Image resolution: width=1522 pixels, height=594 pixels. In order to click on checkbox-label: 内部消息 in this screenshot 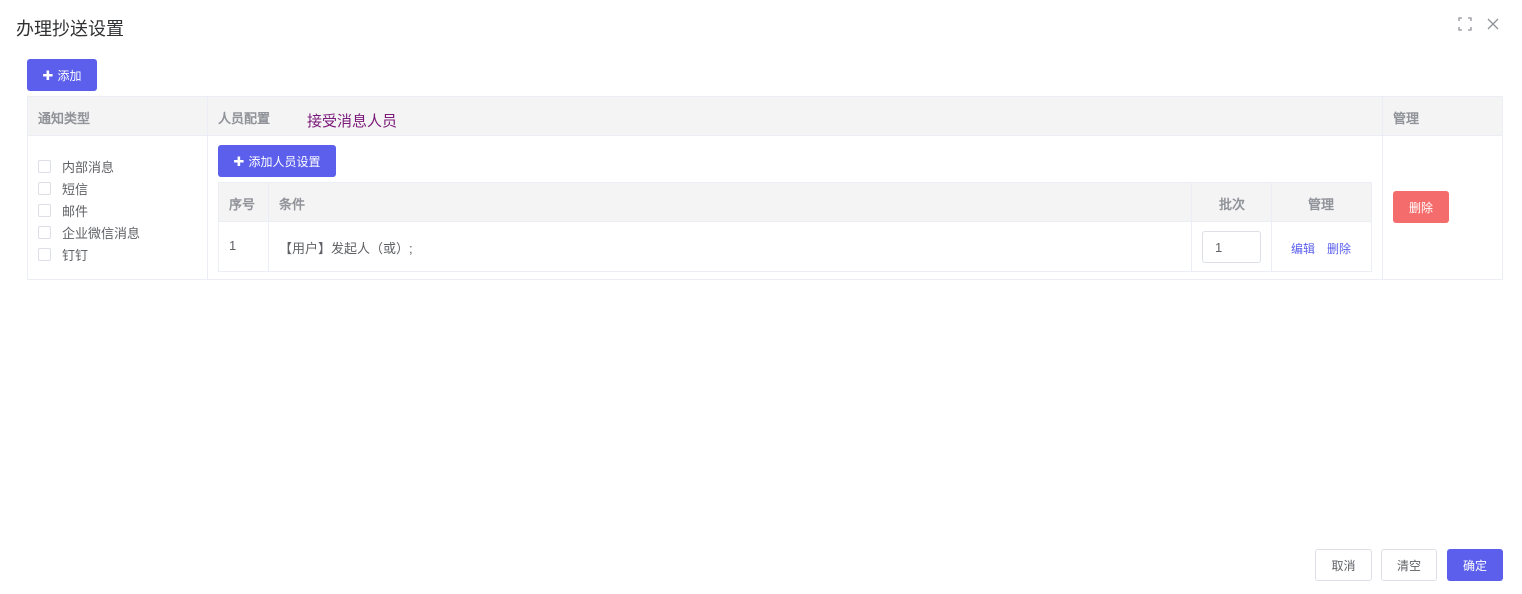, I will do `click(88, 167)`.